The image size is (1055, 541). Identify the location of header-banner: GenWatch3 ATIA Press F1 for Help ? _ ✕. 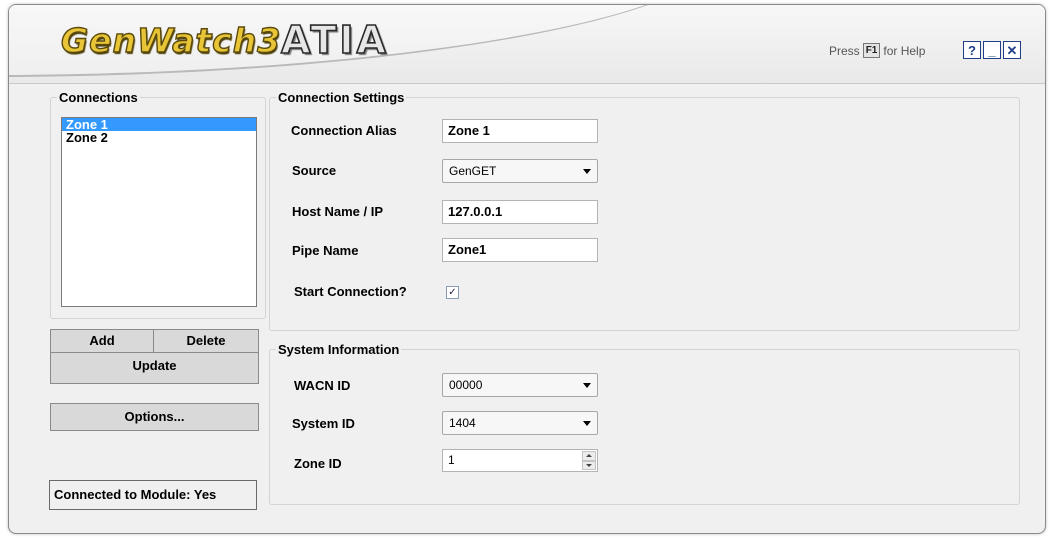
(527, 44).